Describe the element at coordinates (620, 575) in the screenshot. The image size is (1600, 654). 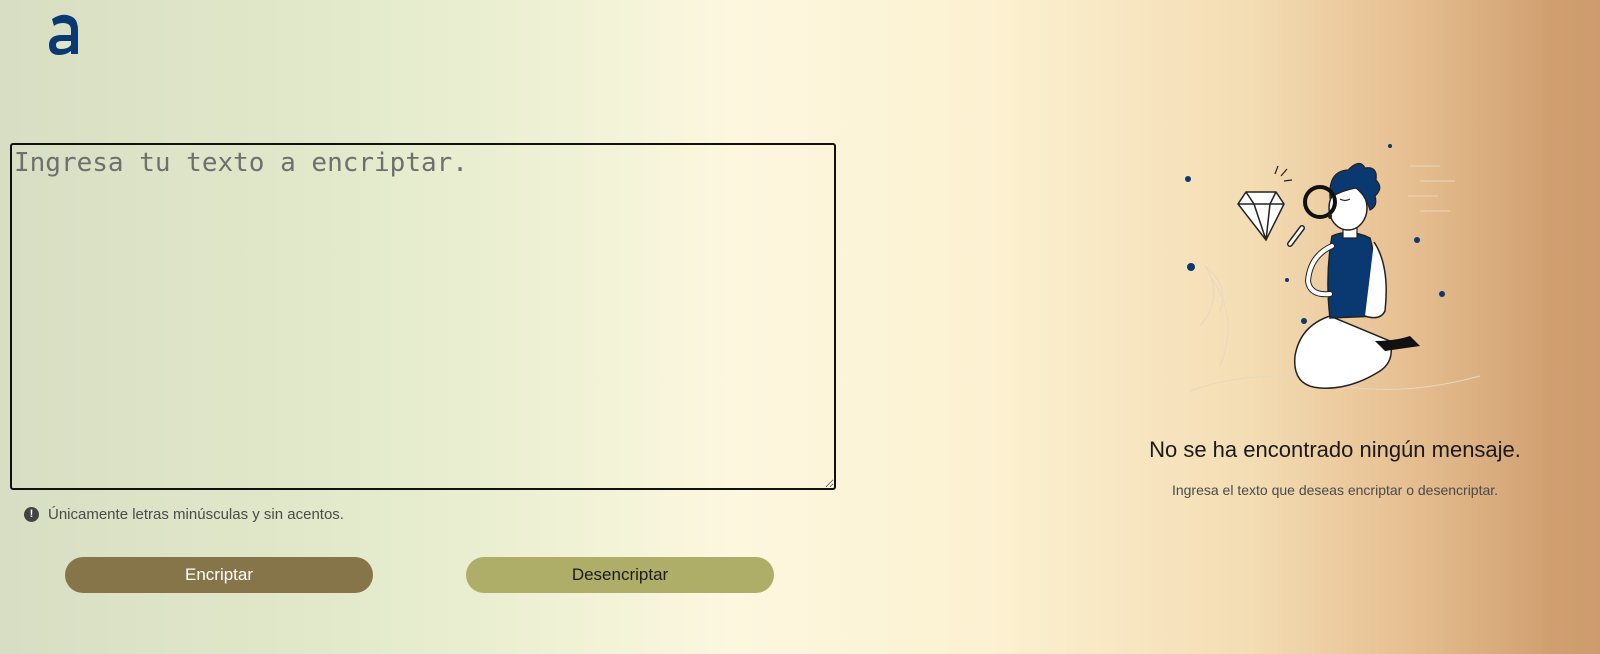
I see `decrypt-button: Desencriptar` at that location.